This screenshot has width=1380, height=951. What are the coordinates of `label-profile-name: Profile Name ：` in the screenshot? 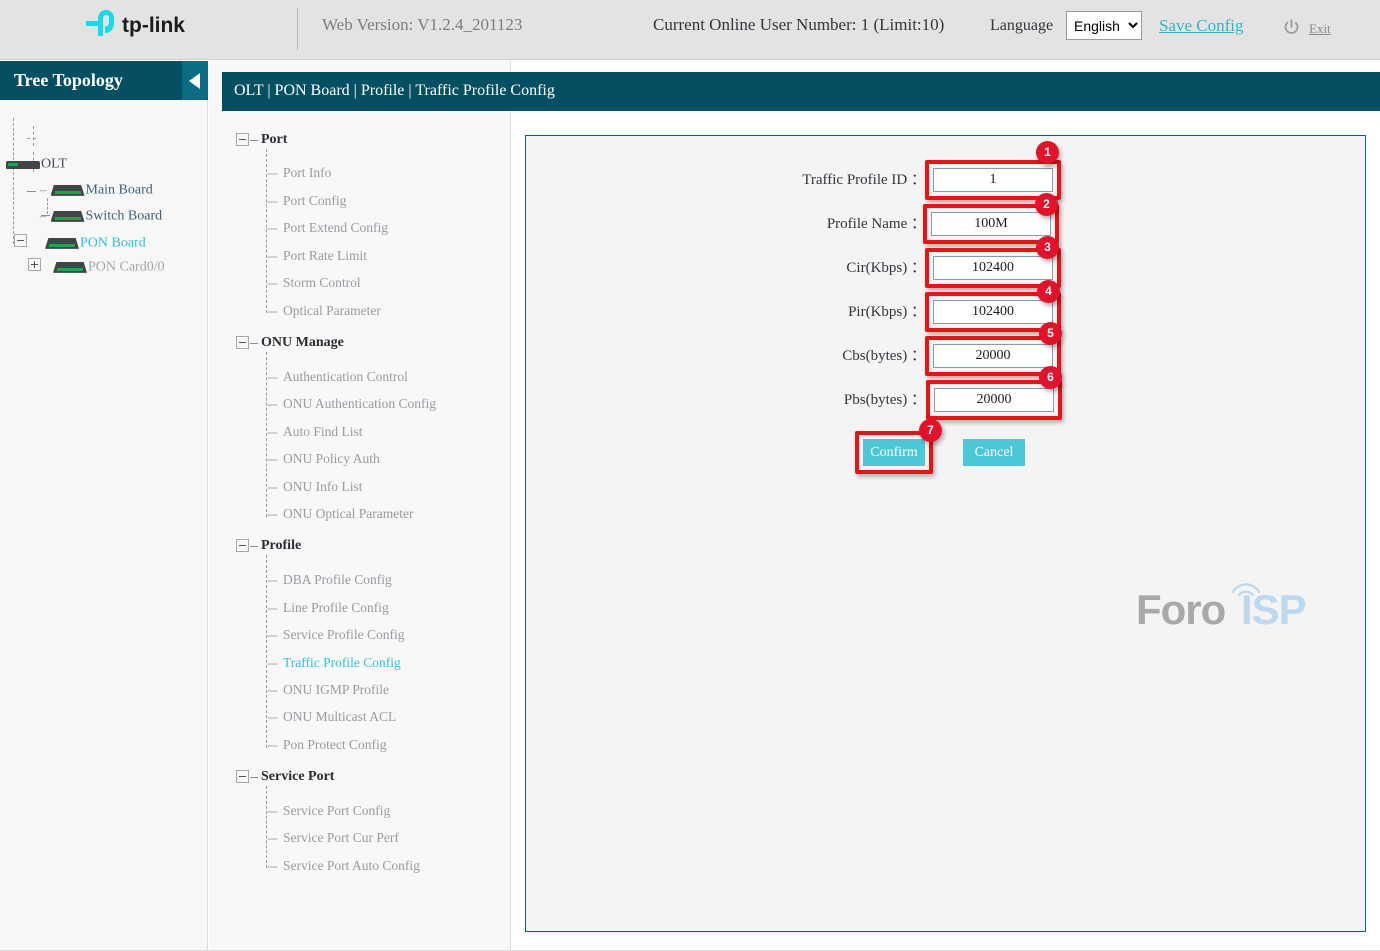 It's located at (876, 224).